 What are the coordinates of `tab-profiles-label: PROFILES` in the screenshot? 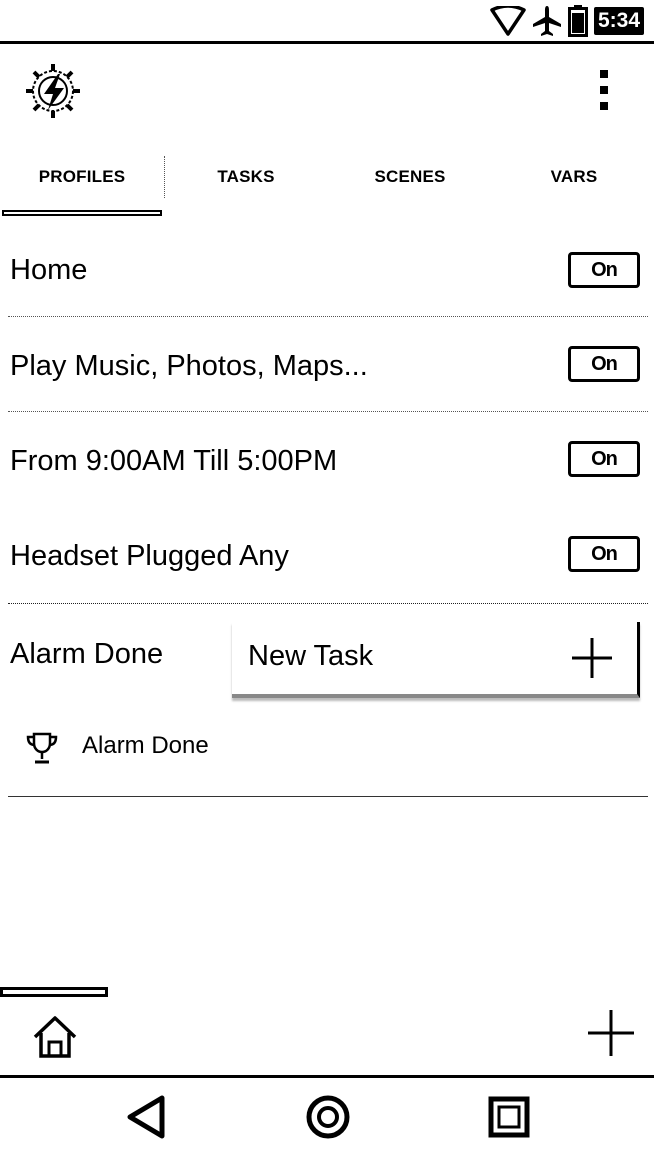 It's located at (82, 176).